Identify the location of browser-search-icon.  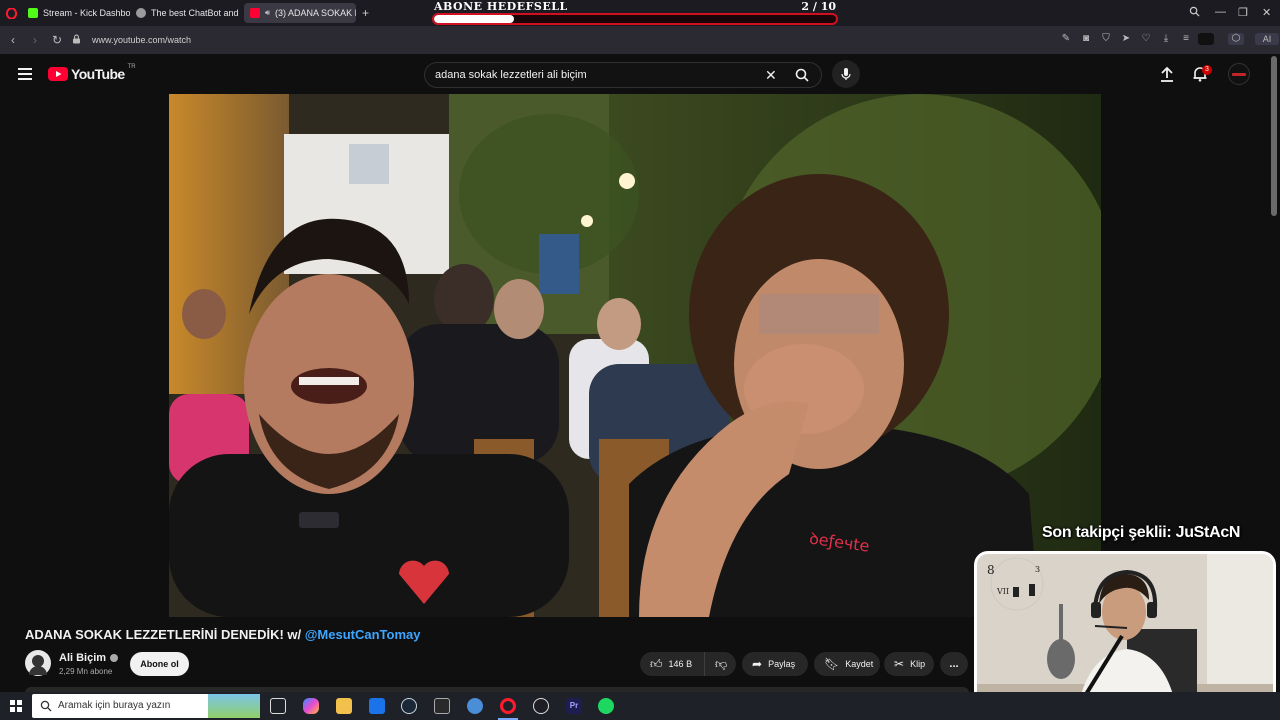
(1194, 13).